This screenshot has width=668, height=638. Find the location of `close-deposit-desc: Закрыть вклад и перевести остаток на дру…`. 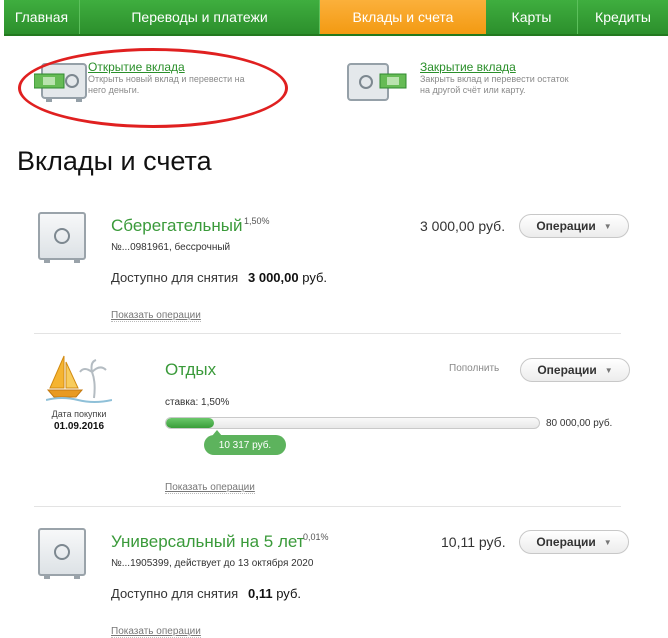

close-deposit-desc: Закрыть вклад и перевести остаток на дру… is located at coordinates (494, 84).